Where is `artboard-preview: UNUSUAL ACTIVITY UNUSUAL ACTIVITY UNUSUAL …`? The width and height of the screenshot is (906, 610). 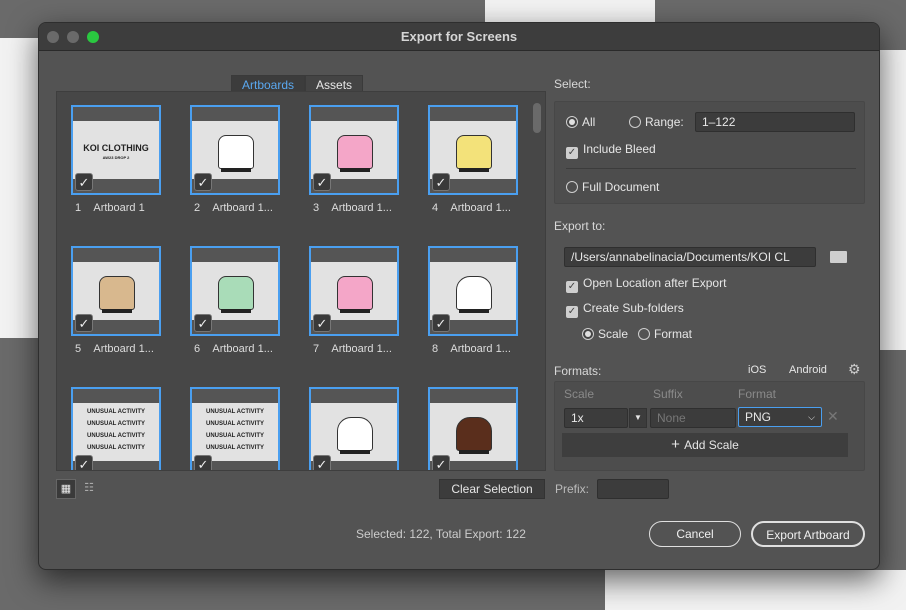 artboard-preview: UNUSUAL ACTIVITY UNUSUAL ACTIVITY UNUSUAL … is located at coordinates (116, 432).